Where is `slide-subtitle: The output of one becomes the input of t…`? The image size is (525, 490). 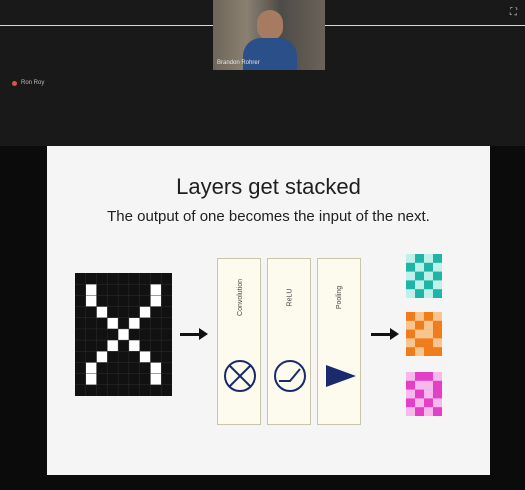 slide-subtitle: The output of one becomes the input of t… is located at coordinates (268, 216).